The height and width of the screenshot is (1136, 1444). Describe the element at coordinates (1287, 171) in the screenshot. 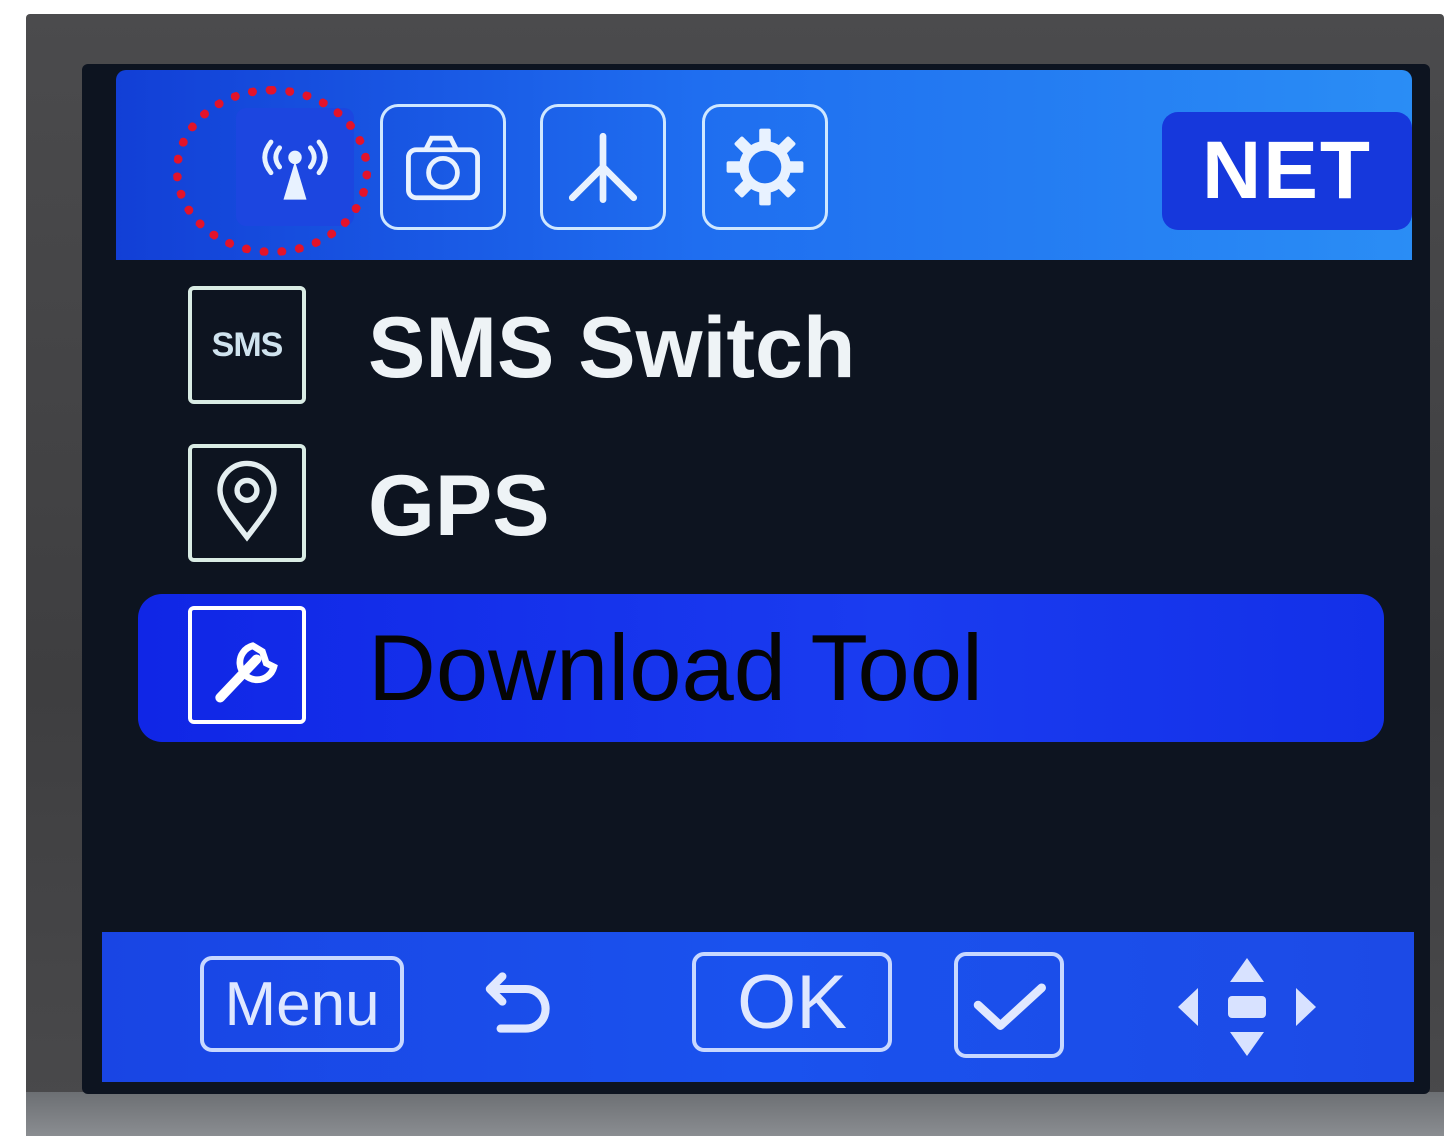

I see `mode-badge: NET` at that location.